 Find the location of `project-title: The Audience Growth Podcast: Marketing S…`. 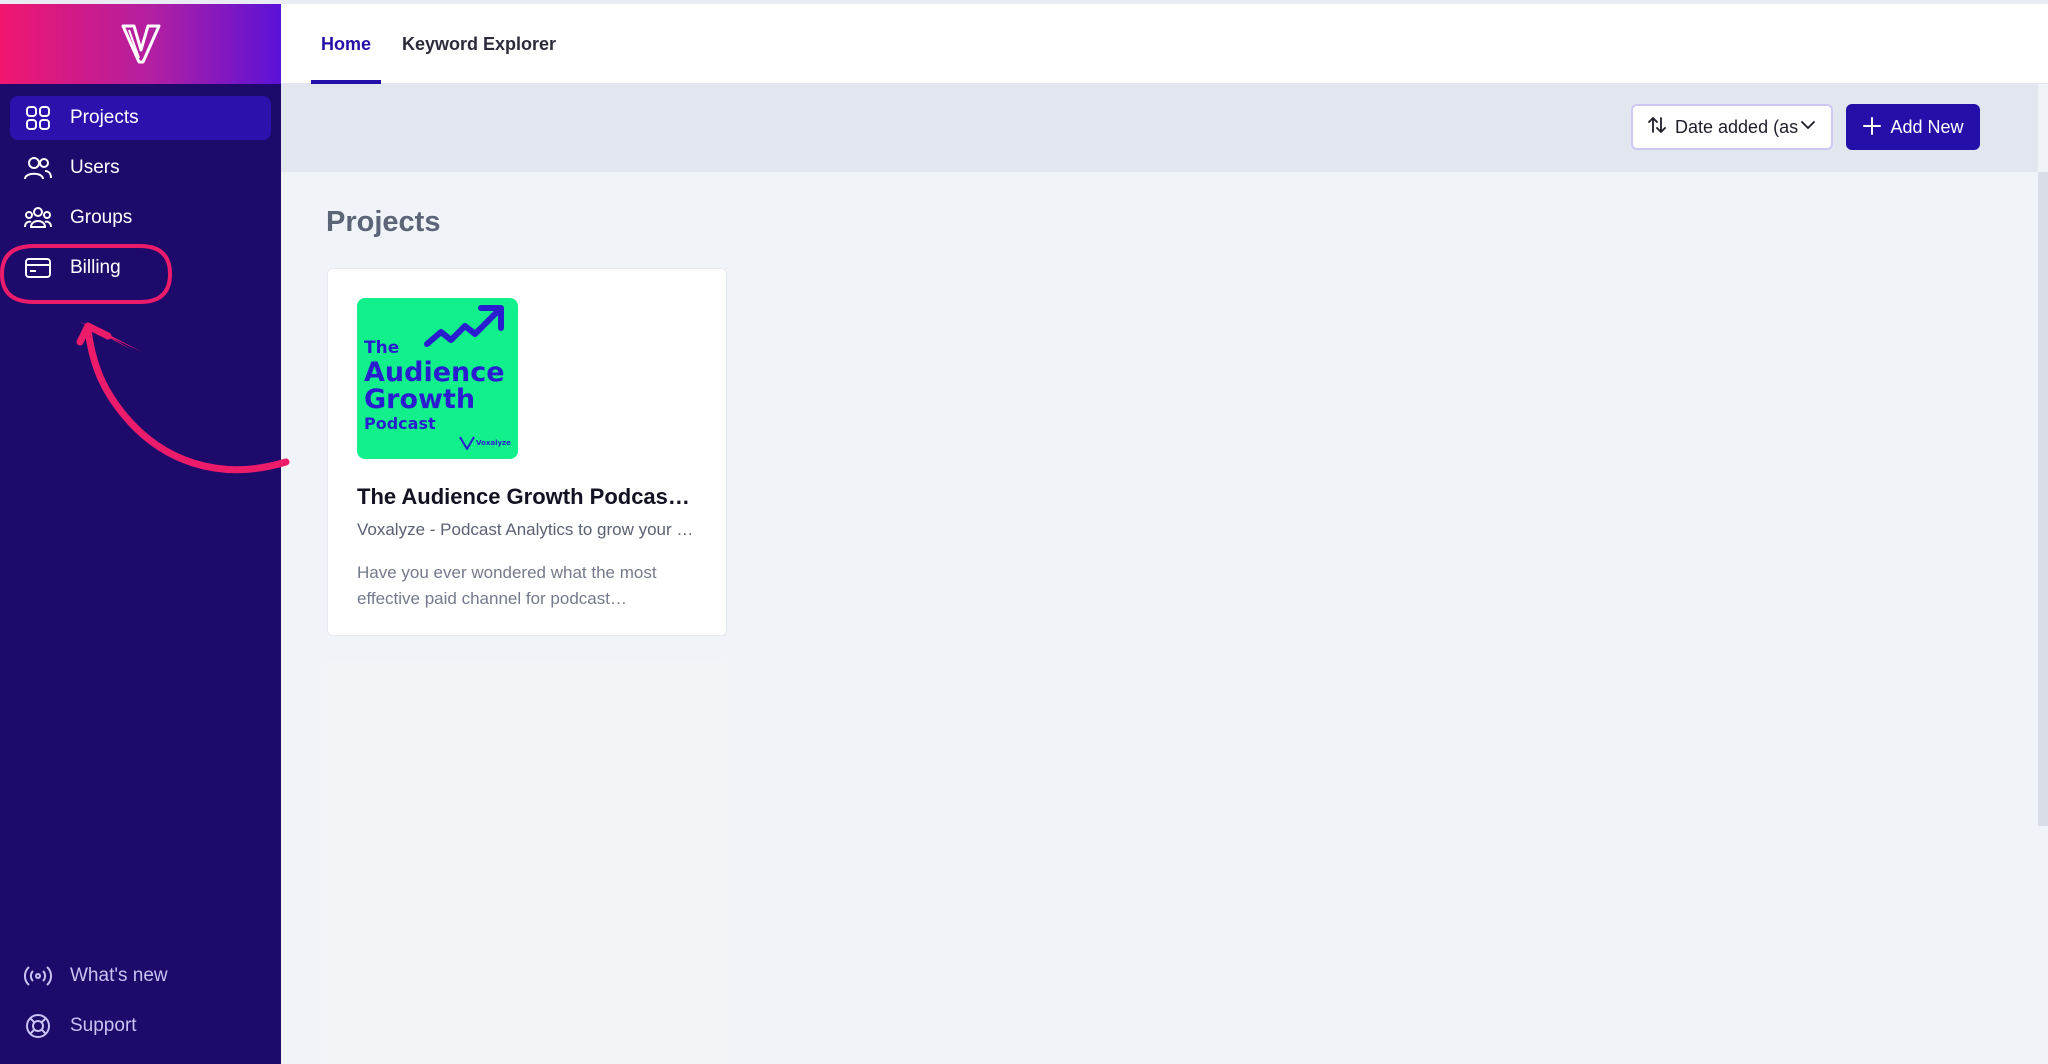

project-title: The Audience Growth Podcast: Marketing S… is located at coordinates (527, 496).